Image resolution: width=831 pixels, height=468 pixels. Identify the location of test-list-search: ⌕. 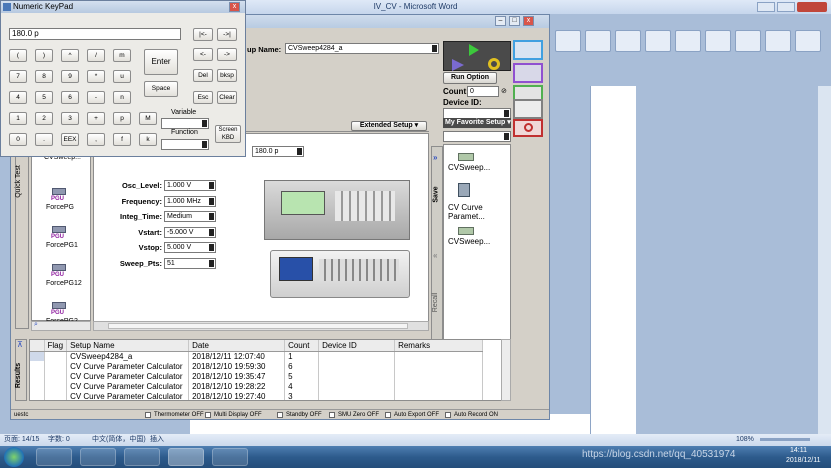
(61, 326).